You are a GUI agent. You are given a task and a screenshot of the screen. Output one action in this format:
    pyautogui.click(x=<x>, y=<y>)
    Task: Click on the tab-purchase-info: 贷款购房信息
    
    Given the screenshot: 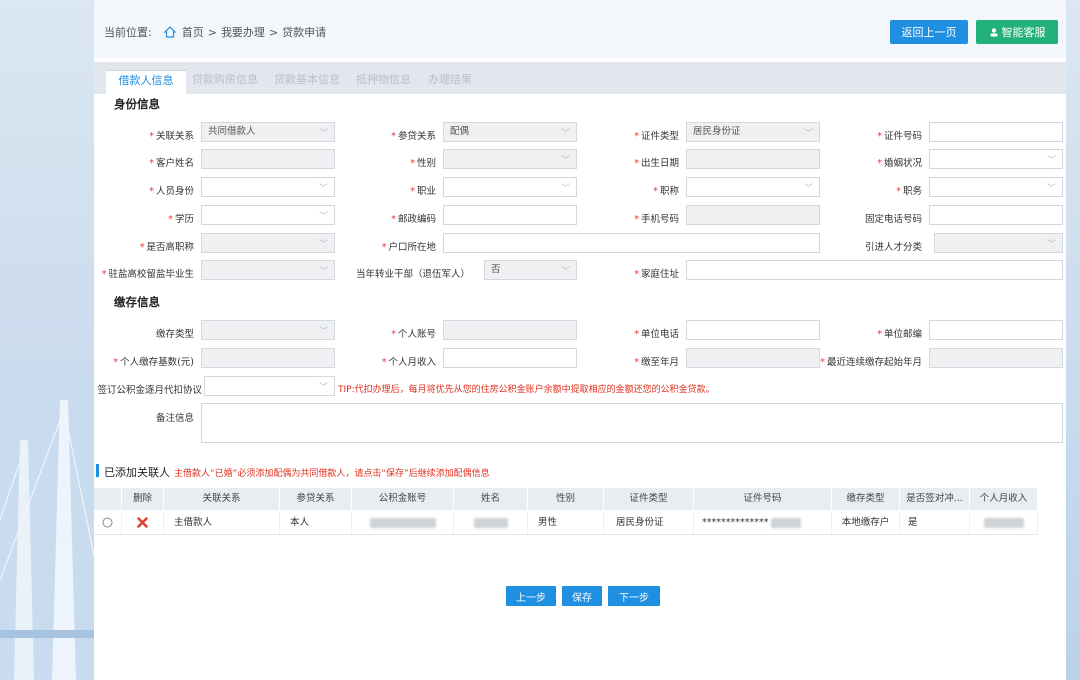 What is the action you would take?
    pyautogui.click(x=225, y=82)
    